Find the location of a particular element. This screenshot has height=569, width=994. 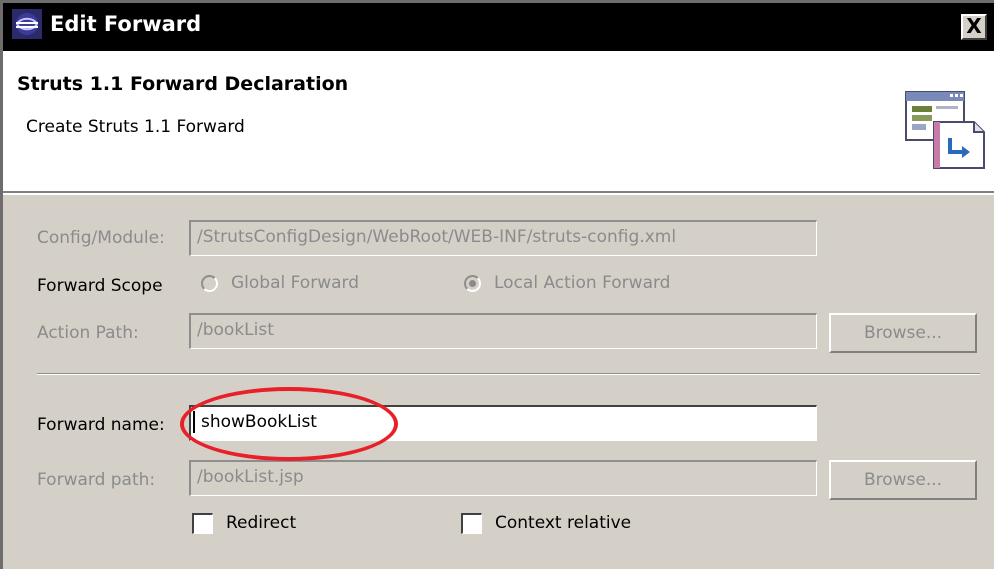

local-action-forward-radio is located at coordinates (472, 283).